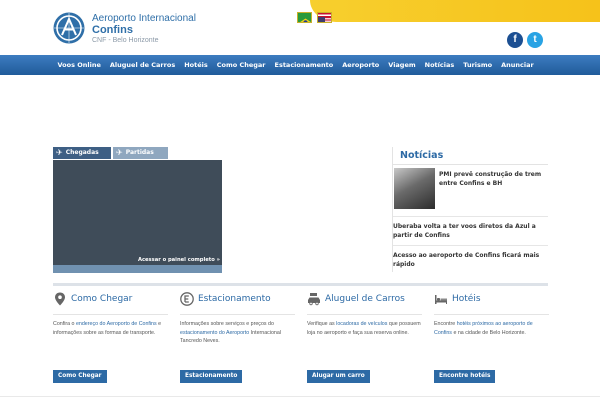 This screenshot has width=600, height=400. What do you see at coordinates (187, 299) in the screenshot?
I see `parking-icon` at bounding box center [187, 299].